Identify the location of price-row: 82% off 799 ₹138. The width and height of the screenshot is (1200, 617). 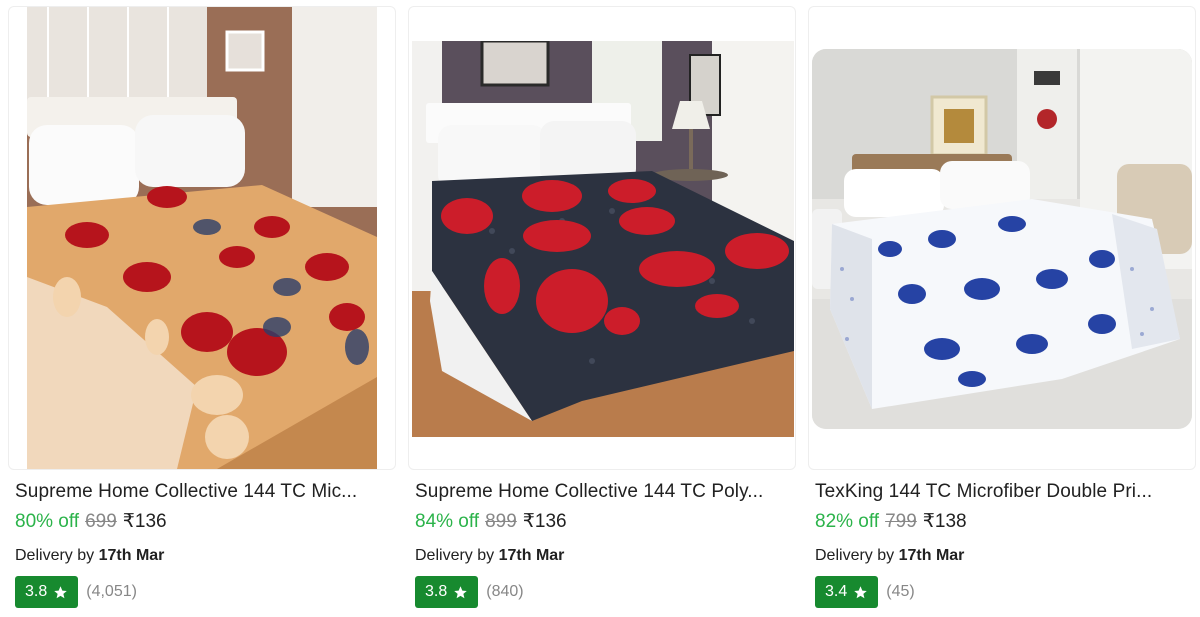
(891, 522).